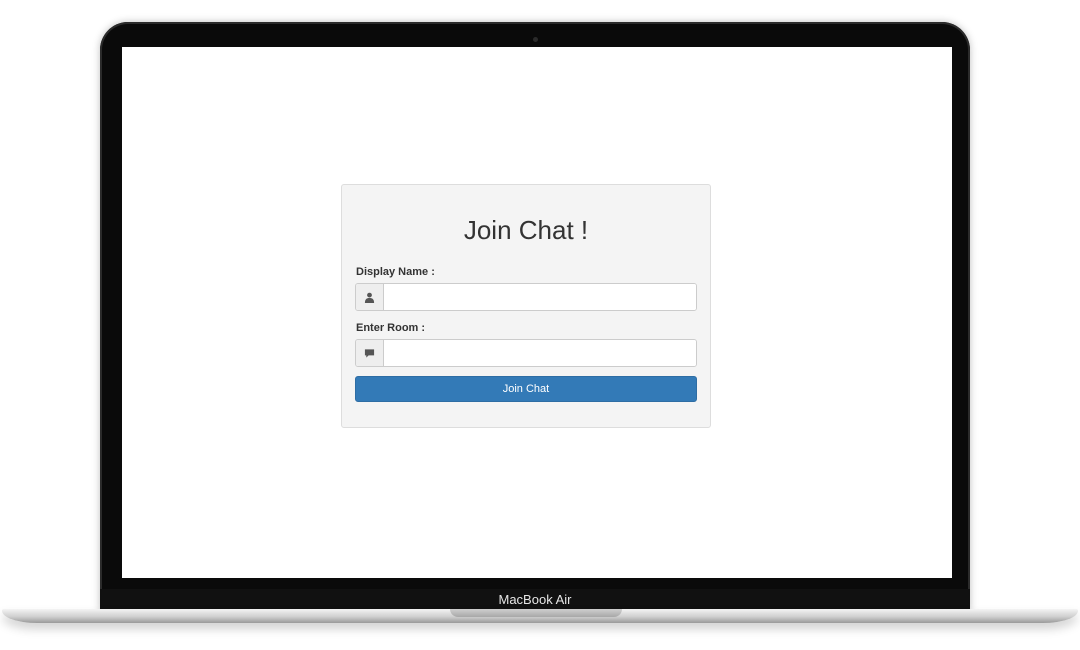 Image resolution: width=1080 pixels, height=650 pixels. I want to click on display-name-input, so click(540, 297).